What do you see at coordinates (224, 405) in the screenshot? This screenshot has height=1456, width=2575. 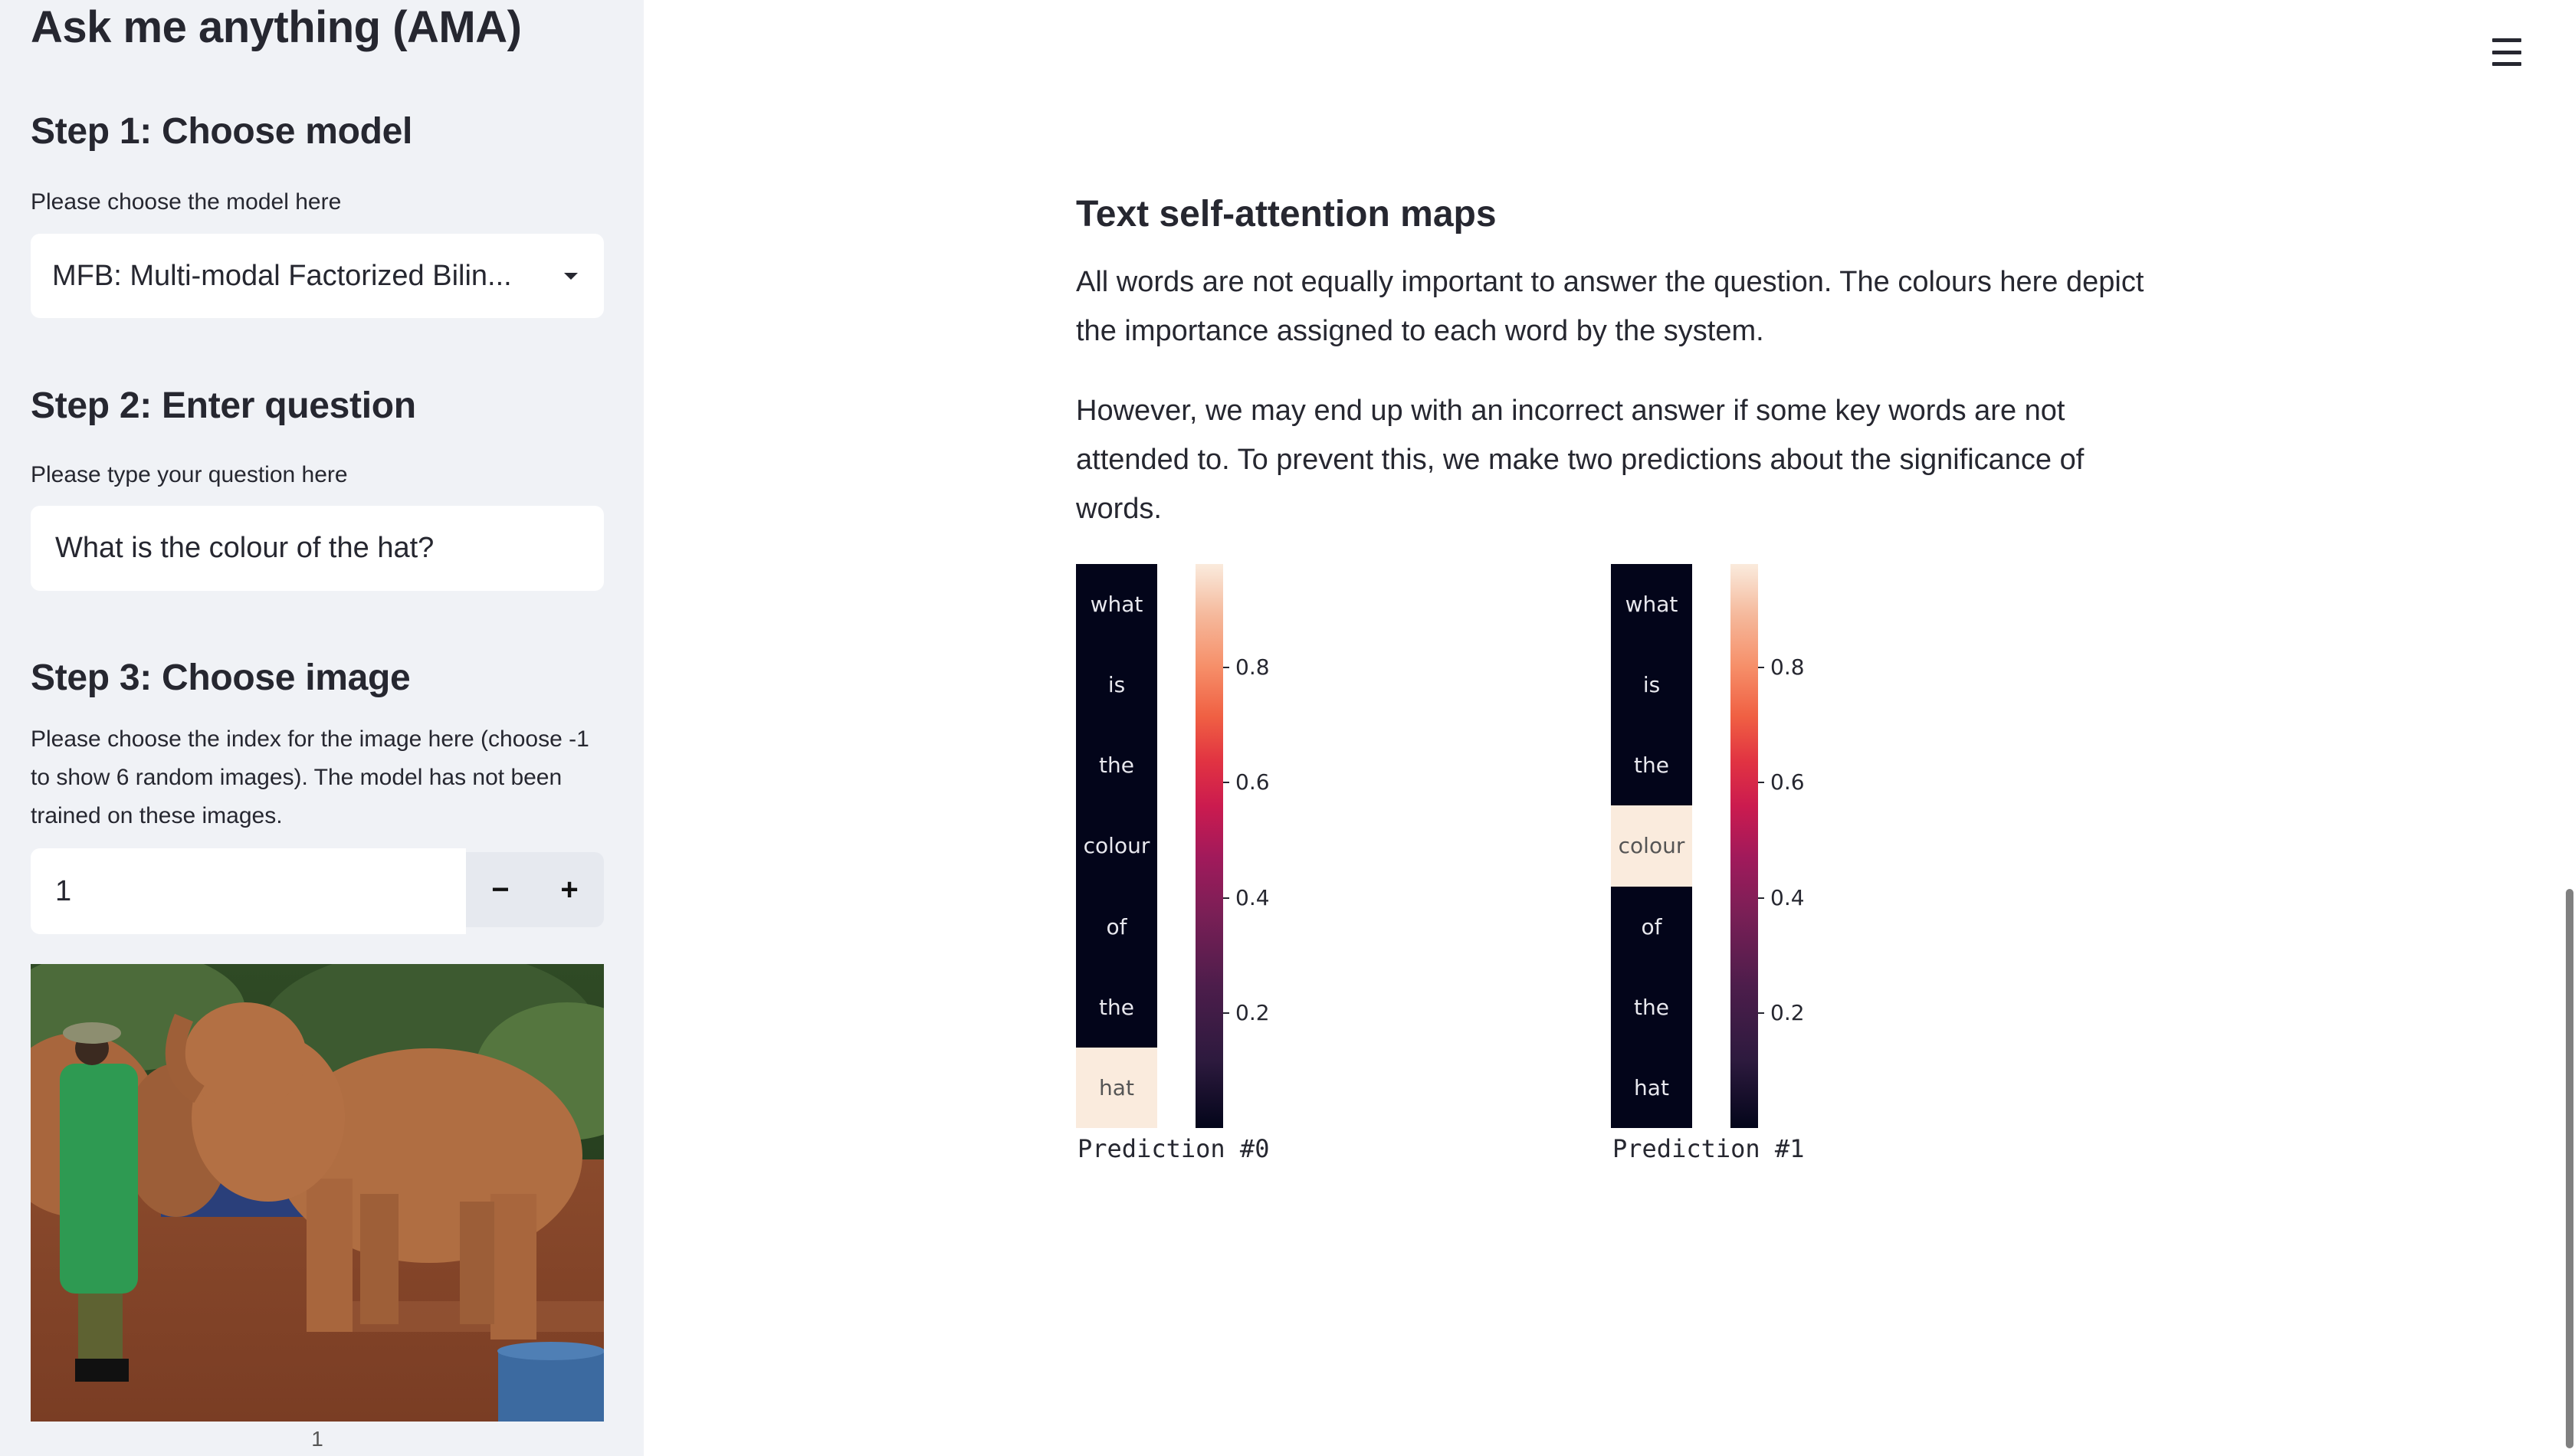 I see `step2-heading: Step 2: Enter question` at bounding box center [224, 405].